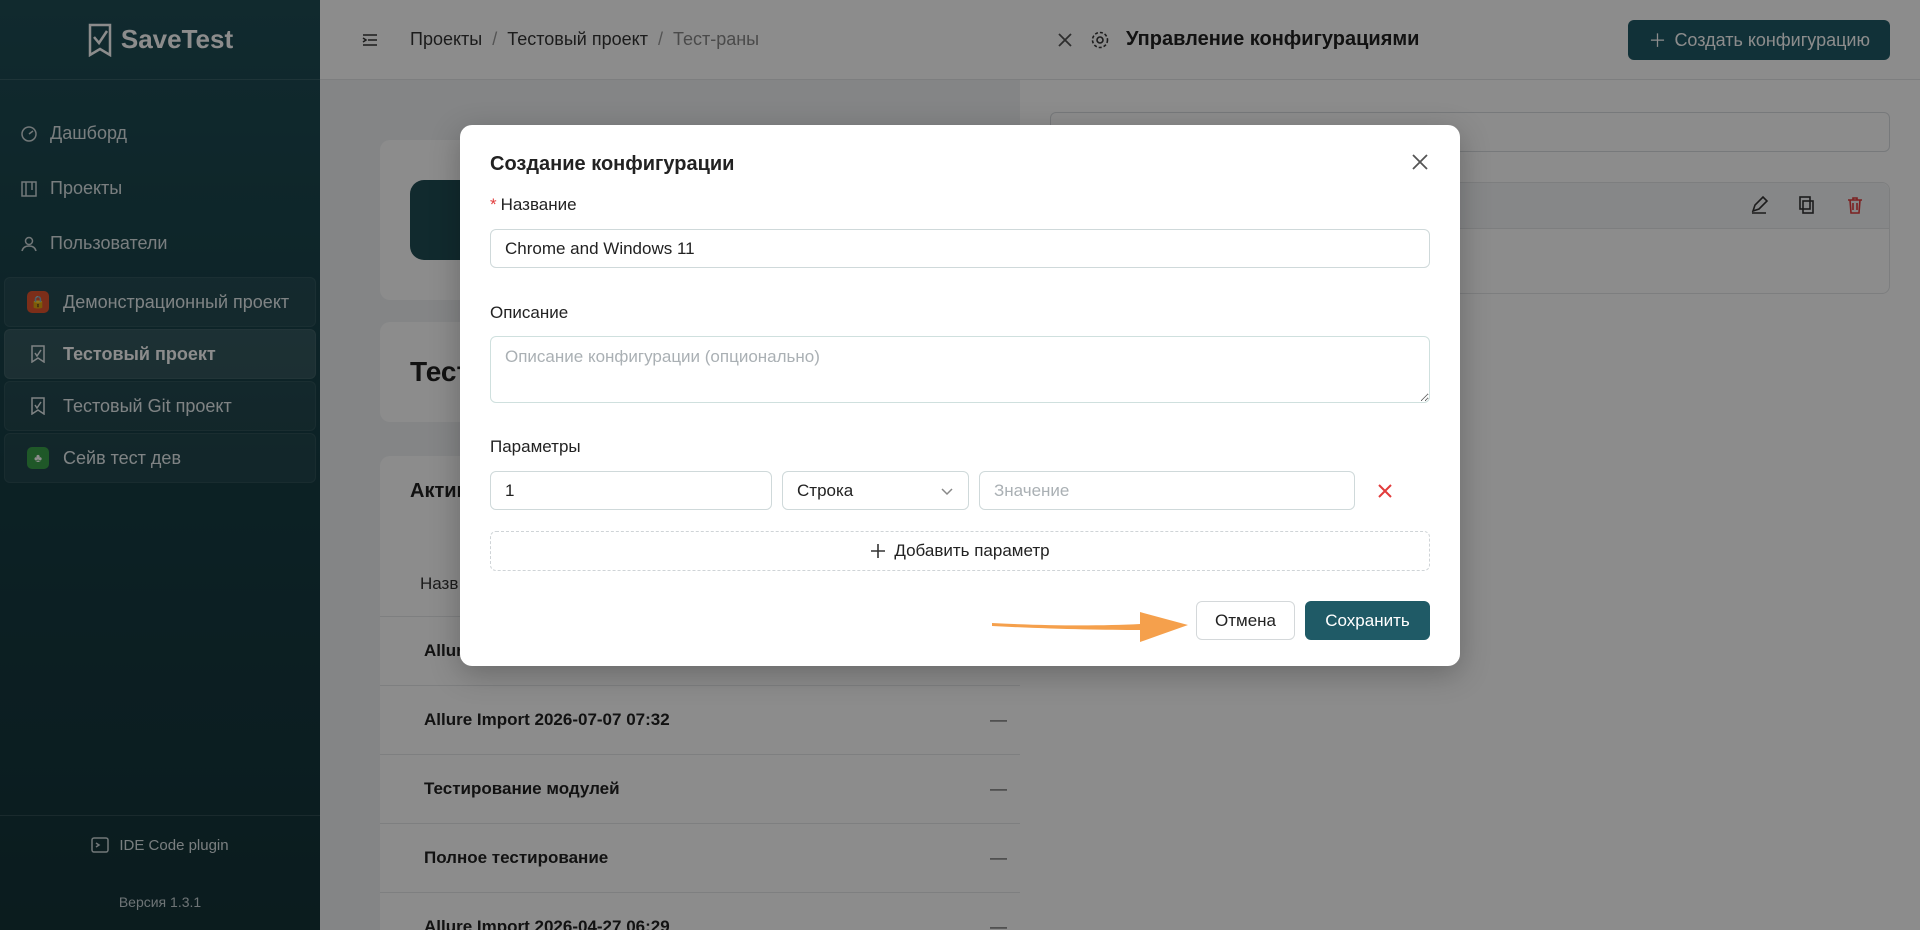 This screenshot has width=1920, height=930. I want to click on param-value-input, so click(1167, 490).